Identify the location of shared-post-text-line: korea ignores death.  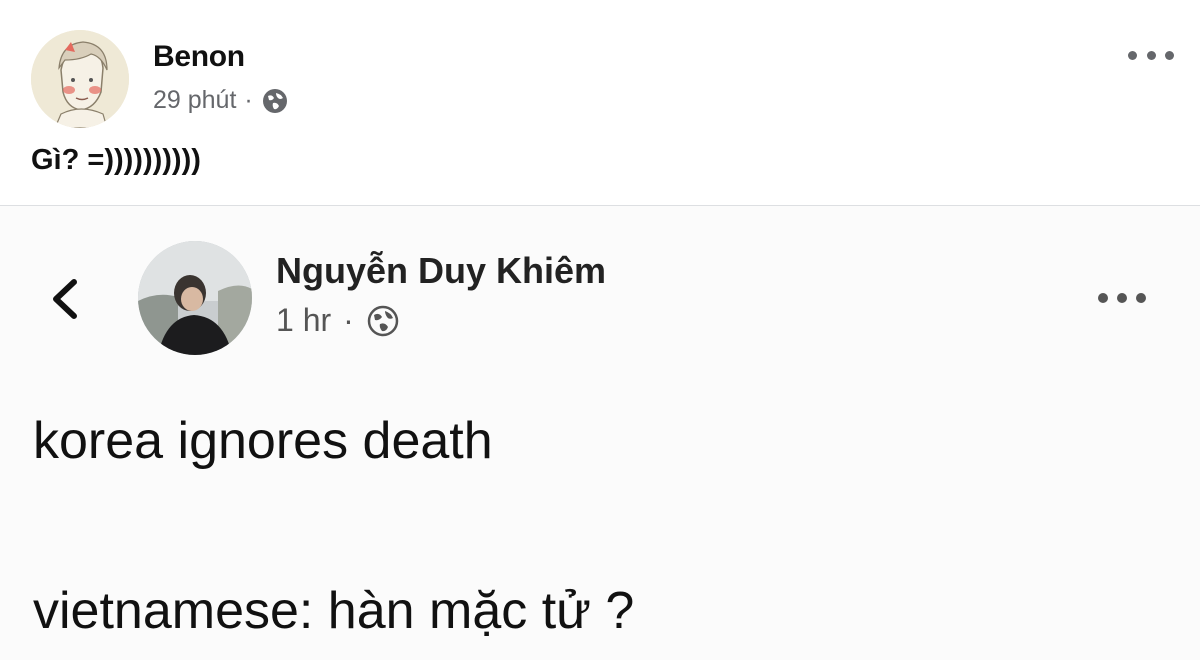
(263, 441).